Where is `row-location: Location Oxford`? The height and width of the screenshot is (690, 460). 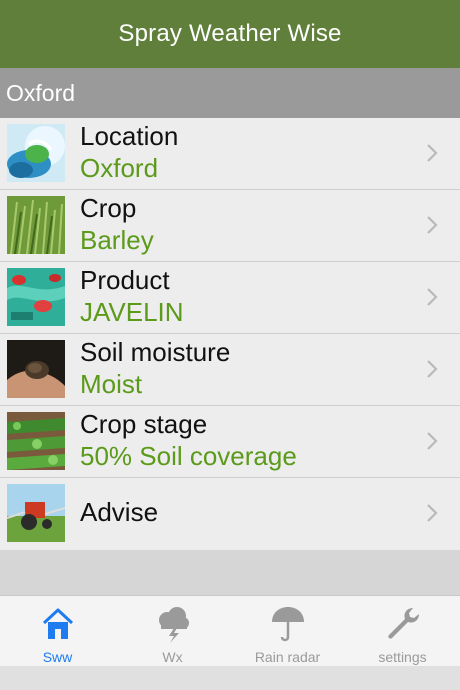
row-location: Location Oxford is located at coordinates (230, 154).